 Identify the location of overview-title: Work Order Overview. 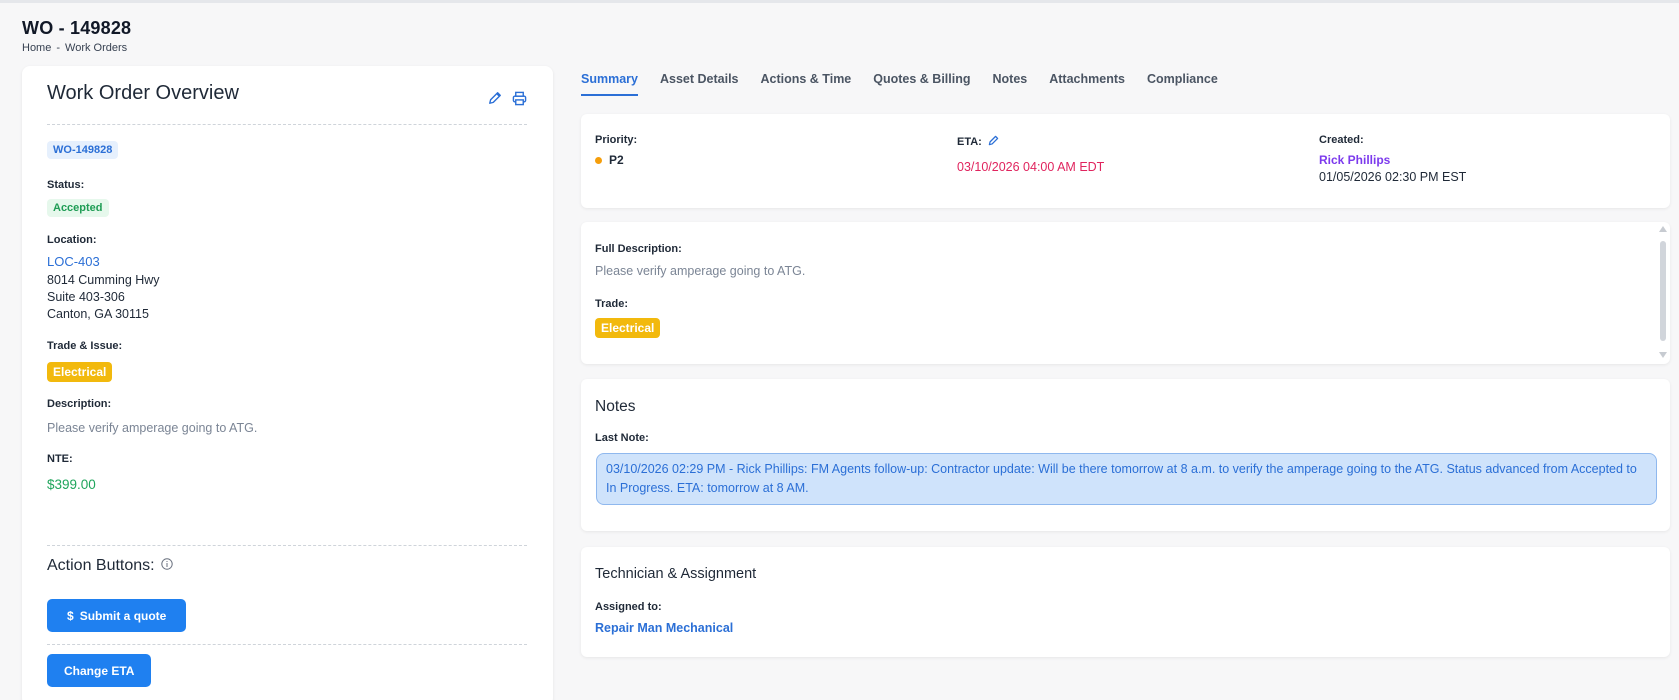
(143, 93).